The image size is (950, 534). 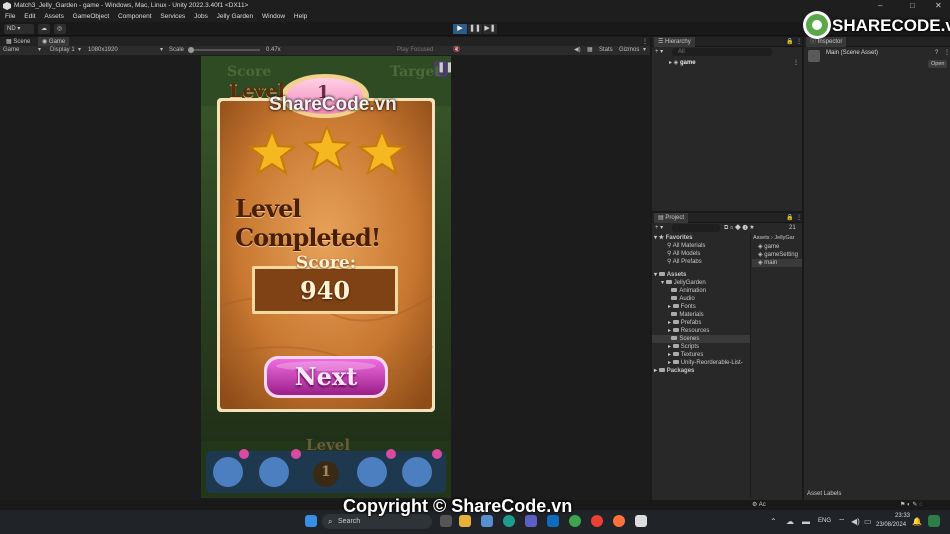 I want to click on menu-window: Window, so click(x=273, y=17).